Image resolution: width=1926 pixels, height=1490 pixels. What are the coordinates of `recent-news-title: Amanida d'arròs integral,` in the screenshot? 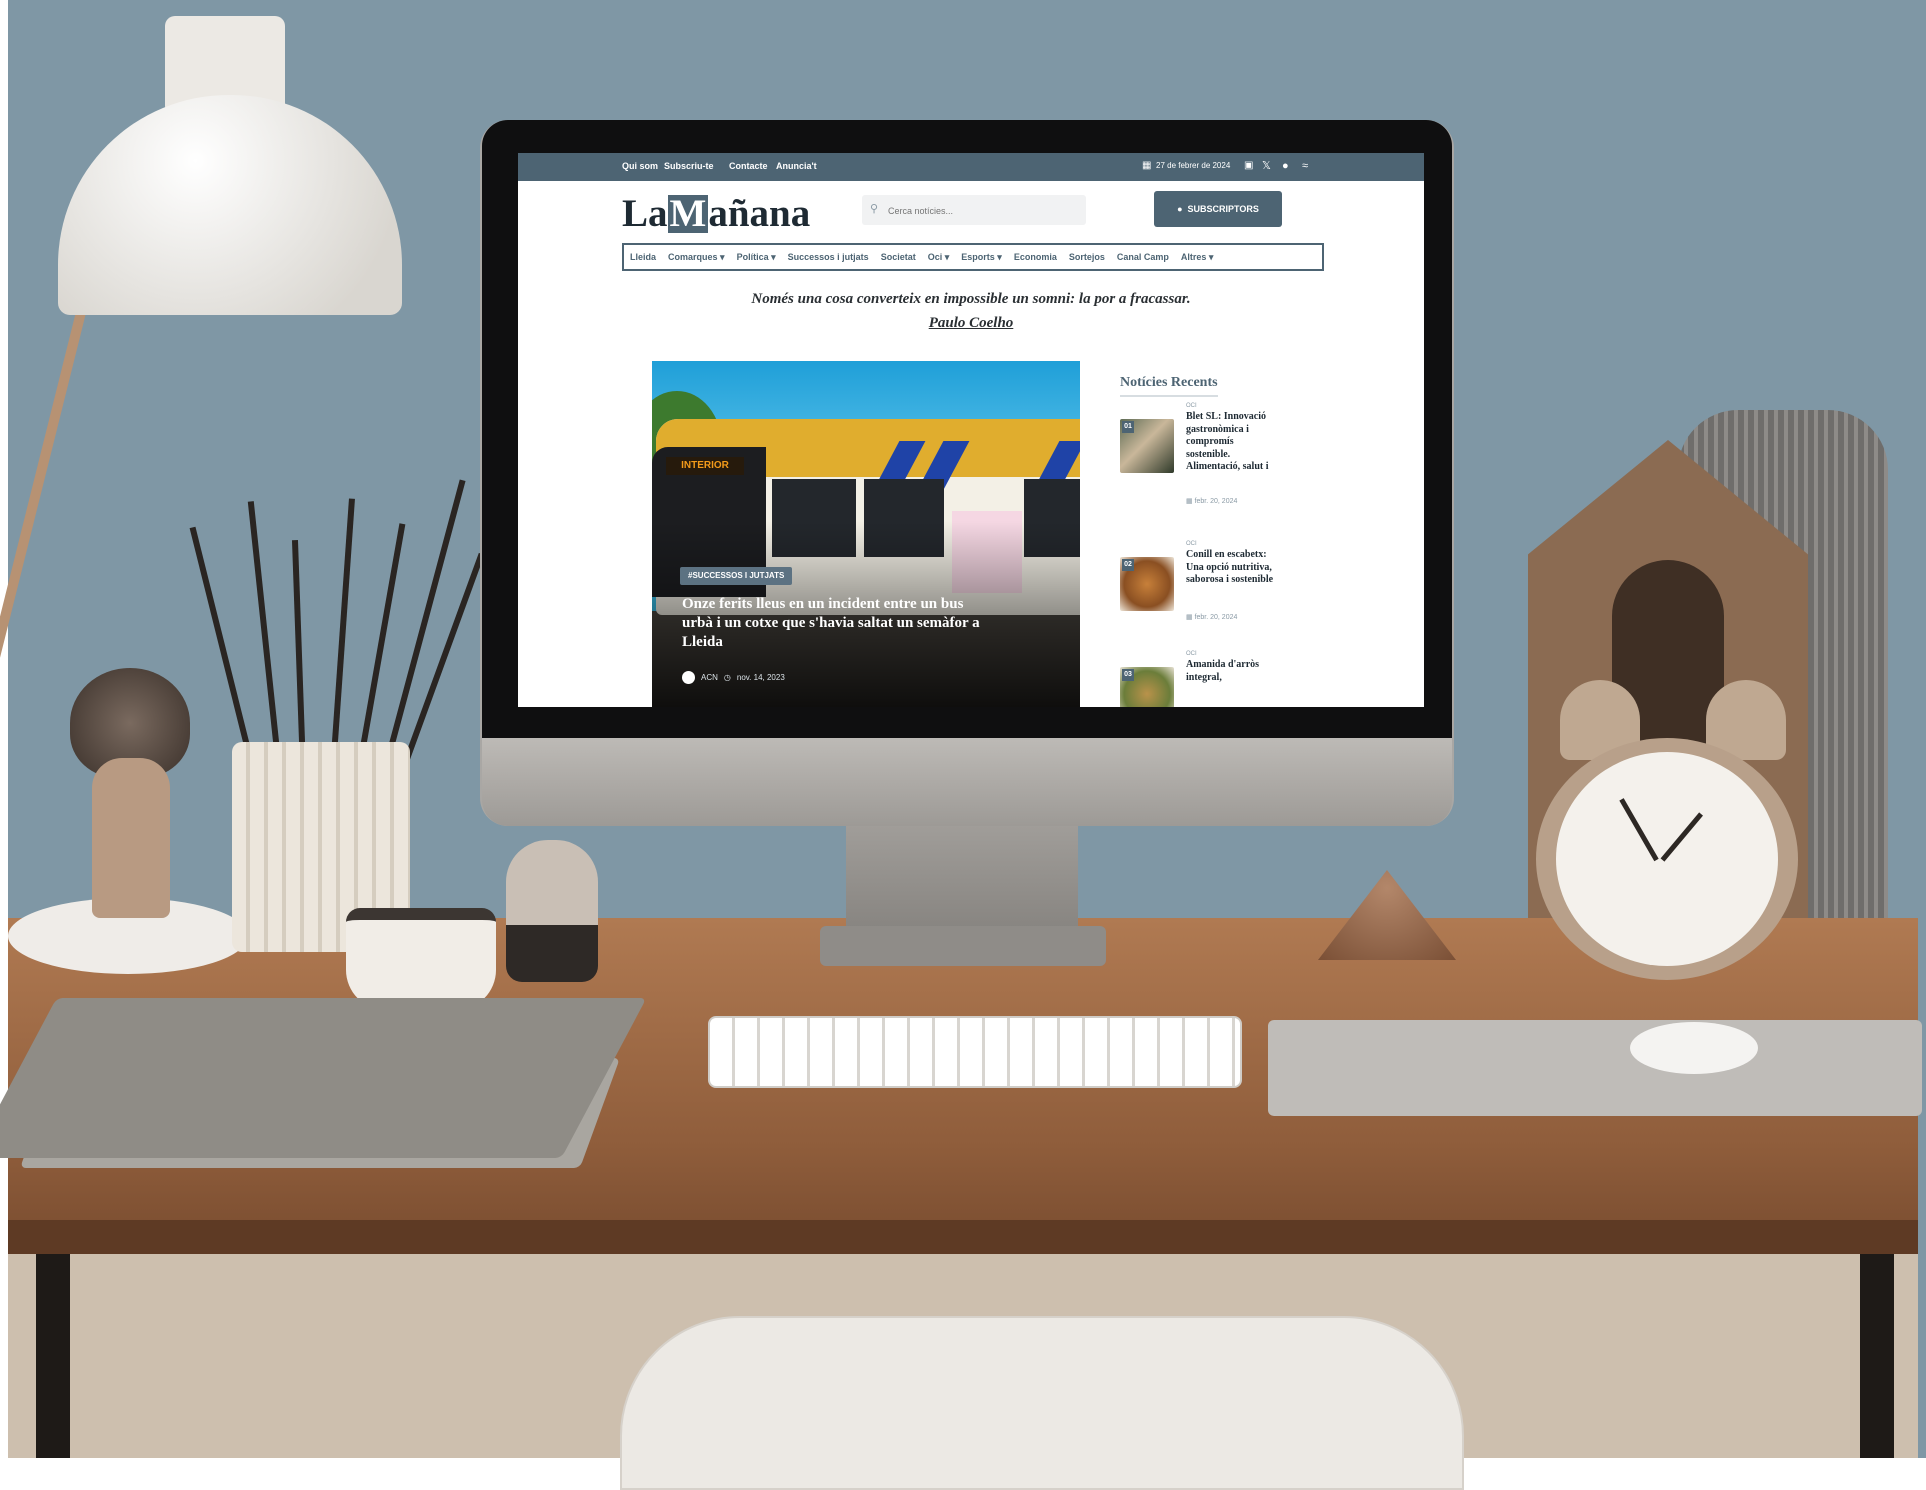 It's located at (1230, 671).